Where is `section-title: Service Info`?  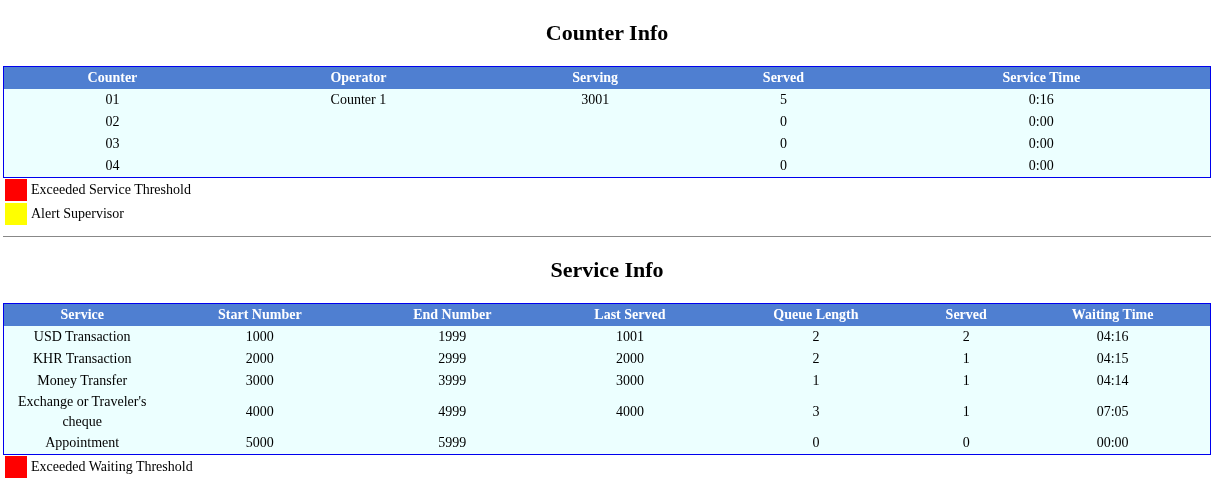 section-title: Service Info is located at coordinates (607, 270).